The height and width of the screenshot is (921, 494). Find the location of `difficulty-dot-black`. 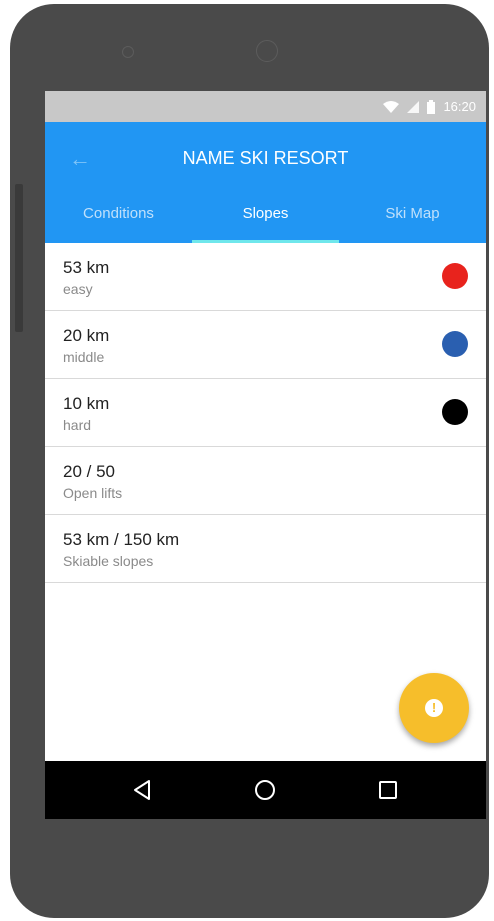

difficulty-dot-black is located at coordinates (455, 412).